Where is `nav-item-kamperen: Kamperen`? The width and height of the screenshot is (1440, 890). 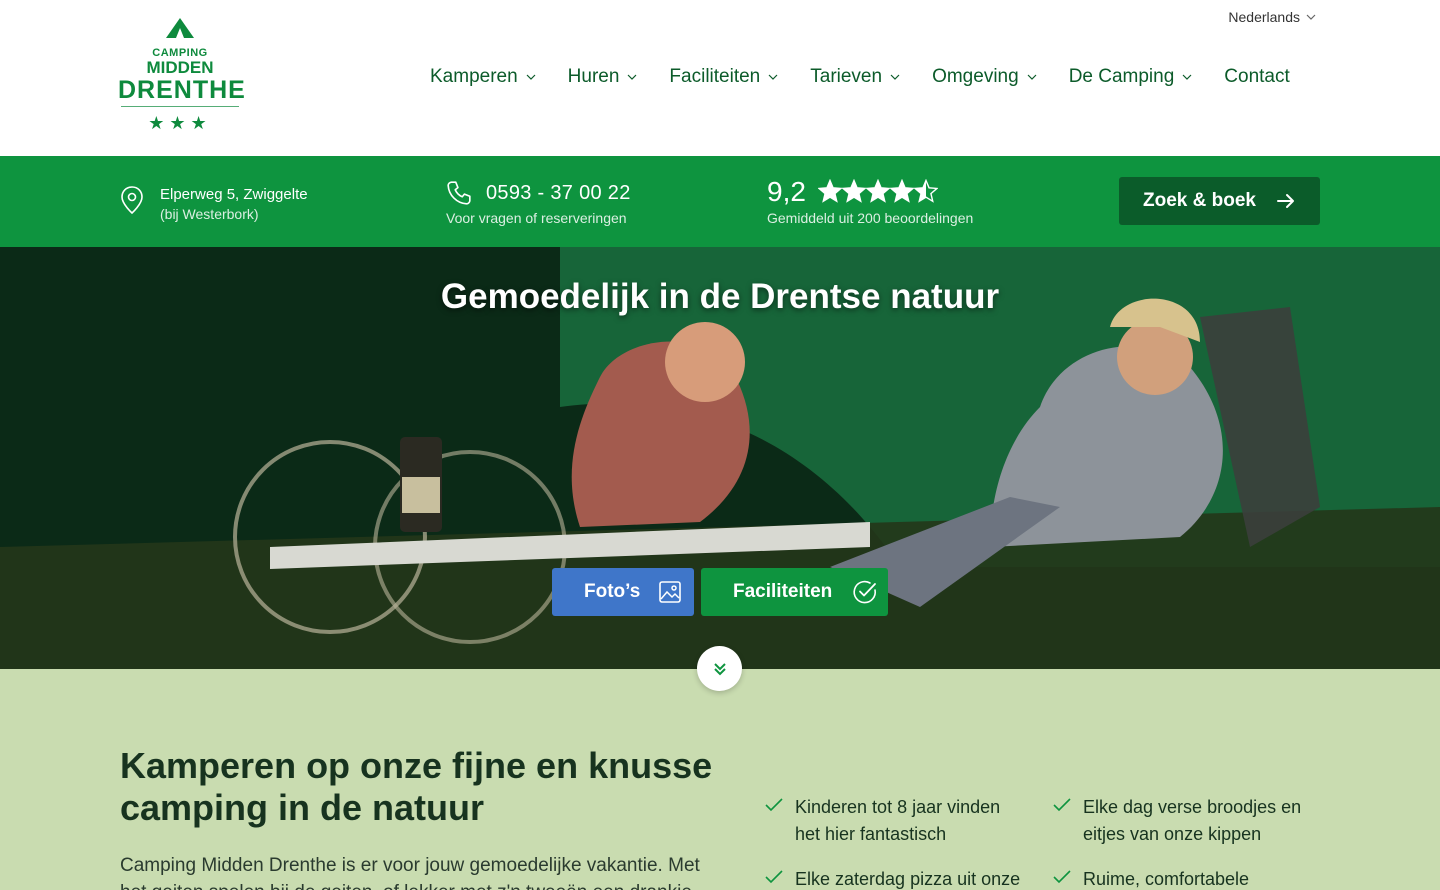 nav-item-kamperen: Kamperen is located at coordinates (483, 77).